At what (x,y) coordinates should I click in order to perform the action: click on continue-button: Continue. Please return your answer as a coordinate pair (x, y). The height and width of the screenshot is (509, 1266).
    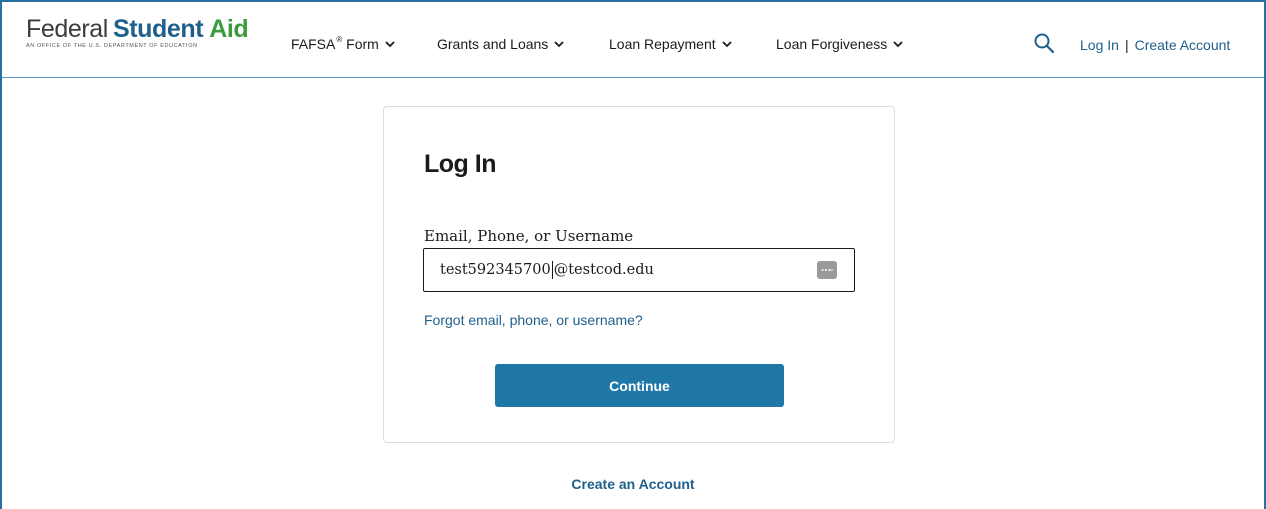
    Looking at the image, I should click on (639, 385).